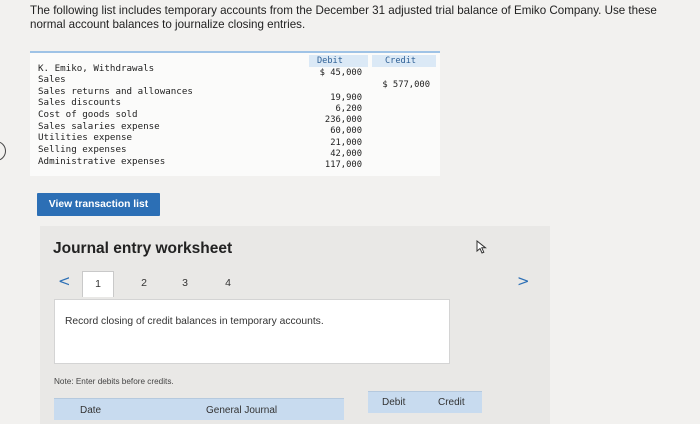  Describe the element at coordinates (481, 247) in the screenshot. I see `mouse-pointer-icon` at that location.